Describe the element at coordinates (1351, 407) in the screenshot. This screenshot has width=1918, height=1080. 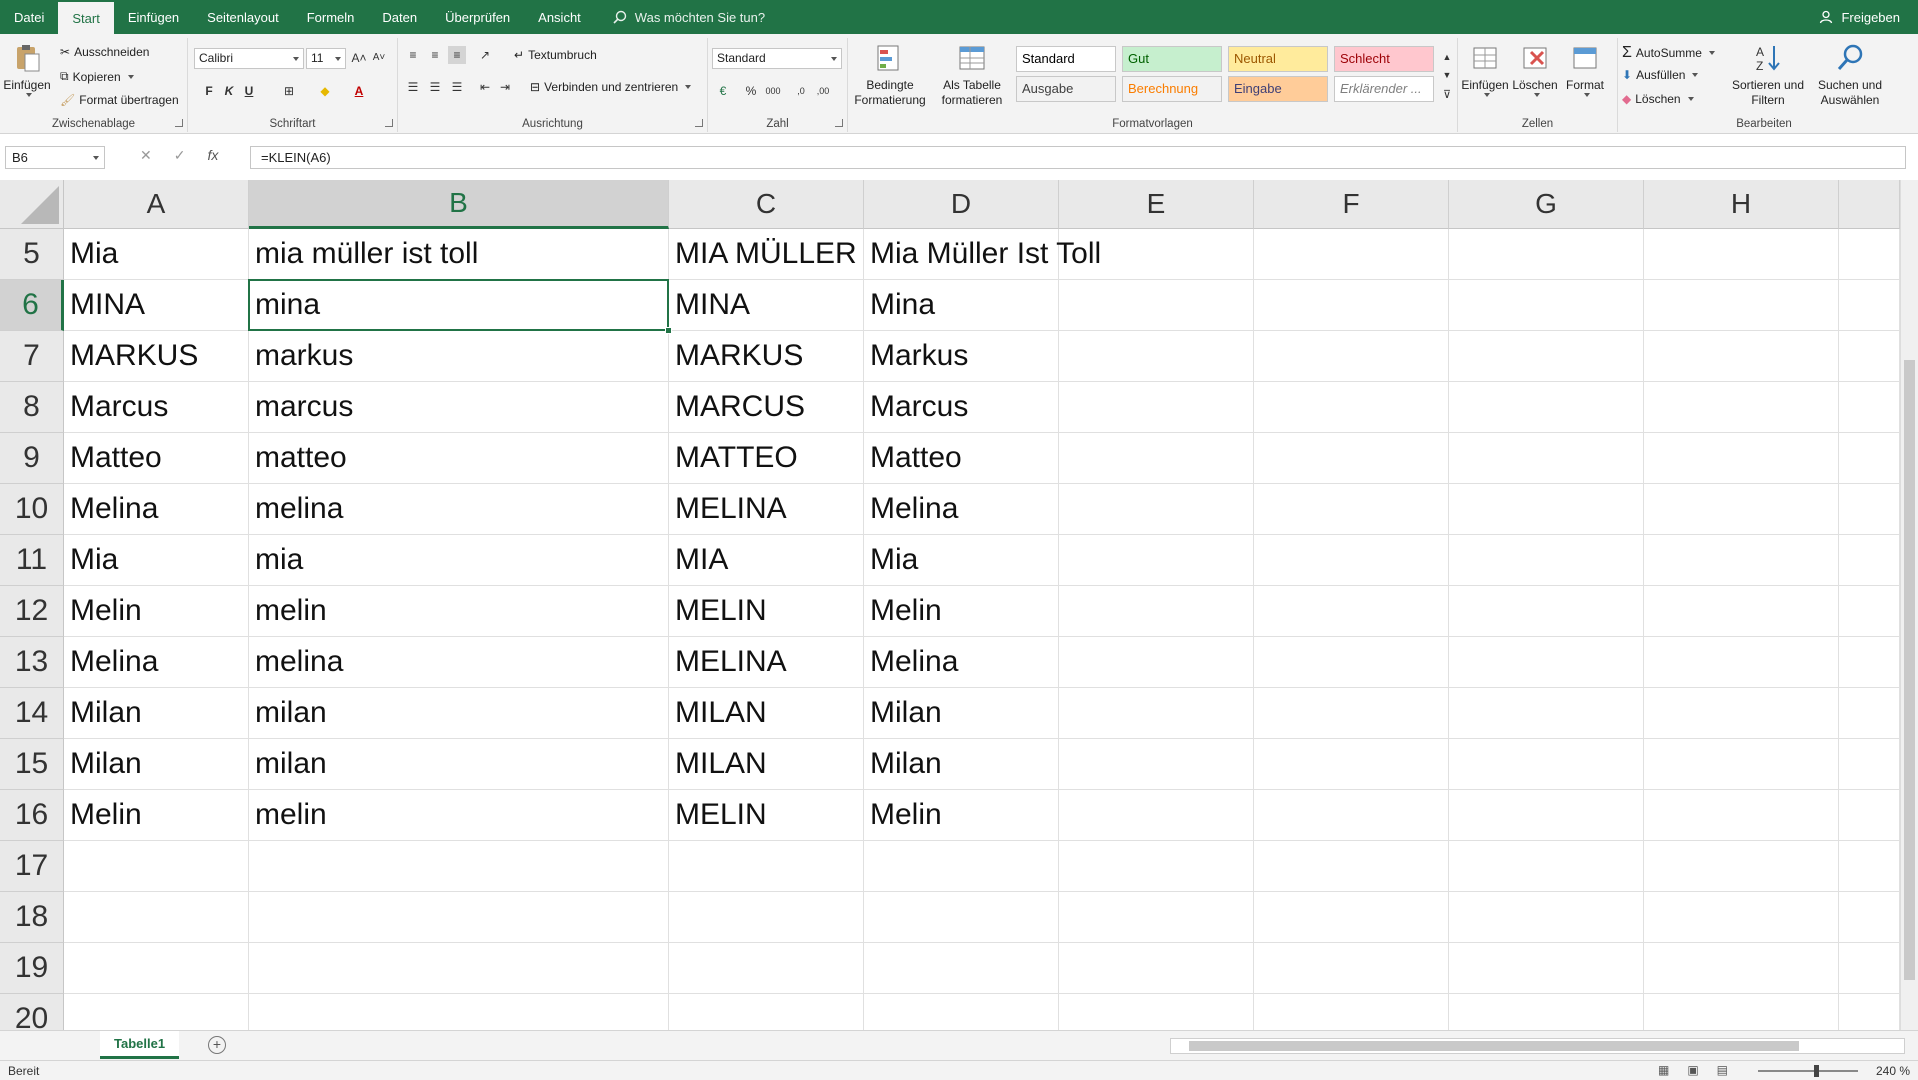
I see `cell-f8` at that location.